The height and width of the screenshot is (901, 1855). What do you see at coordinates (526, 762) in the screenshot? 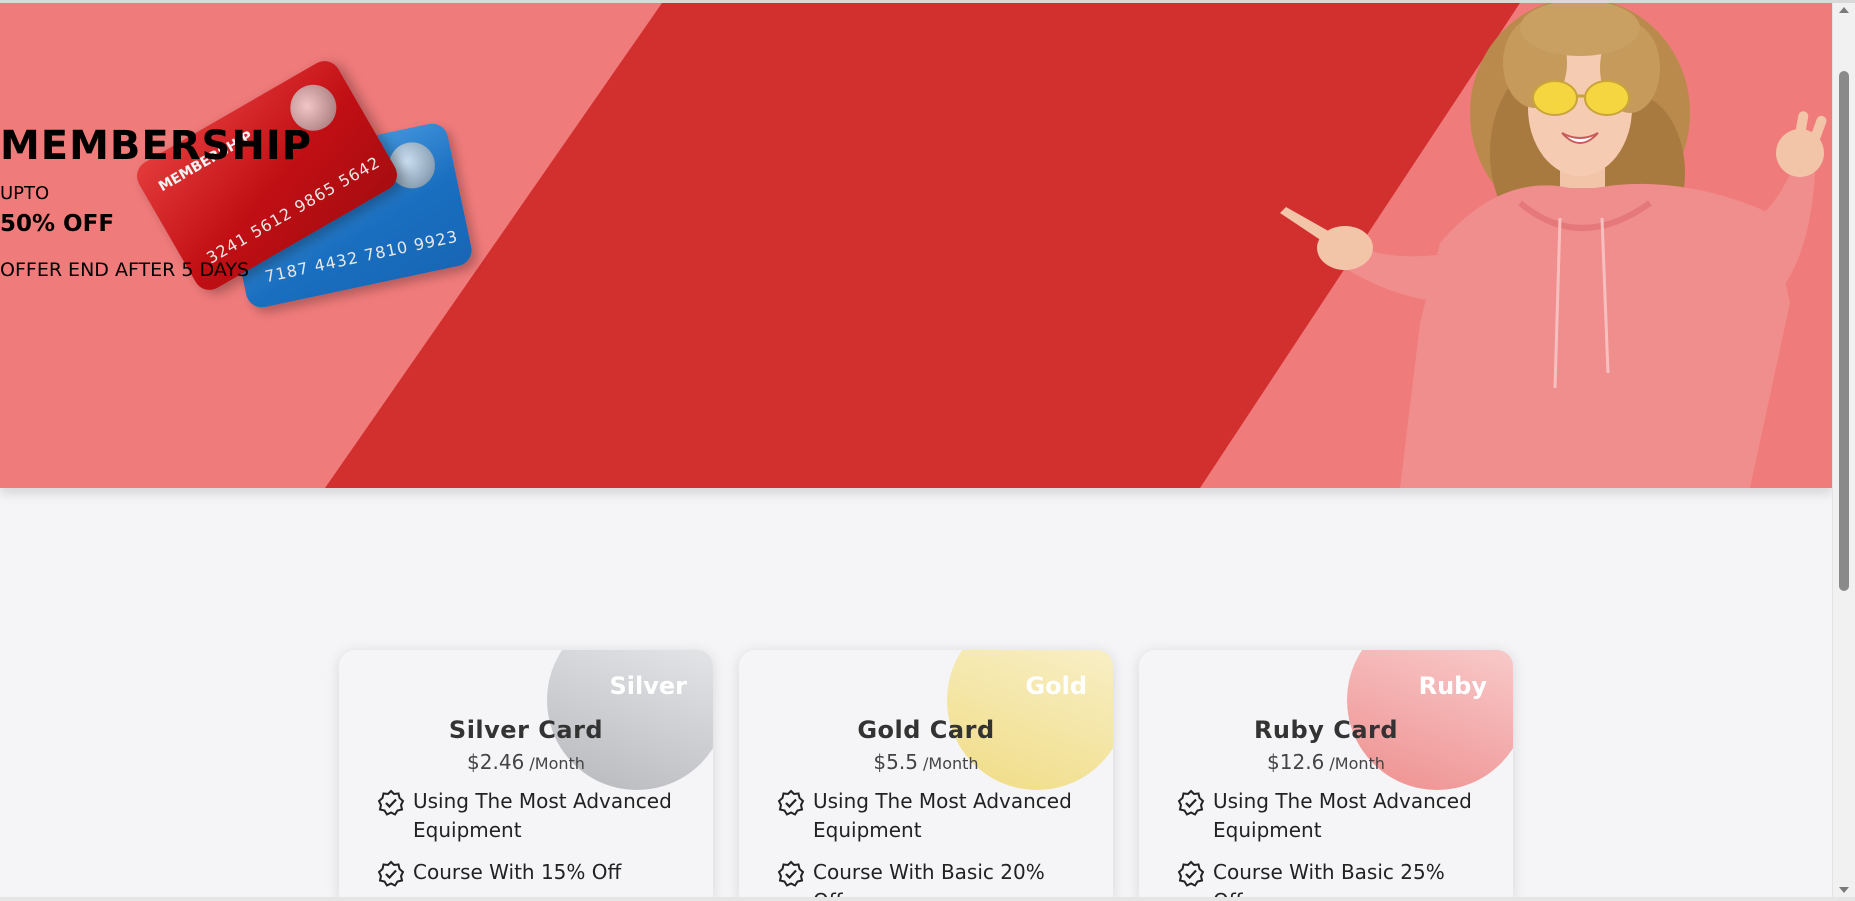
I see `plan-price: $2.46 /Month` at bounding box center [526, 762].